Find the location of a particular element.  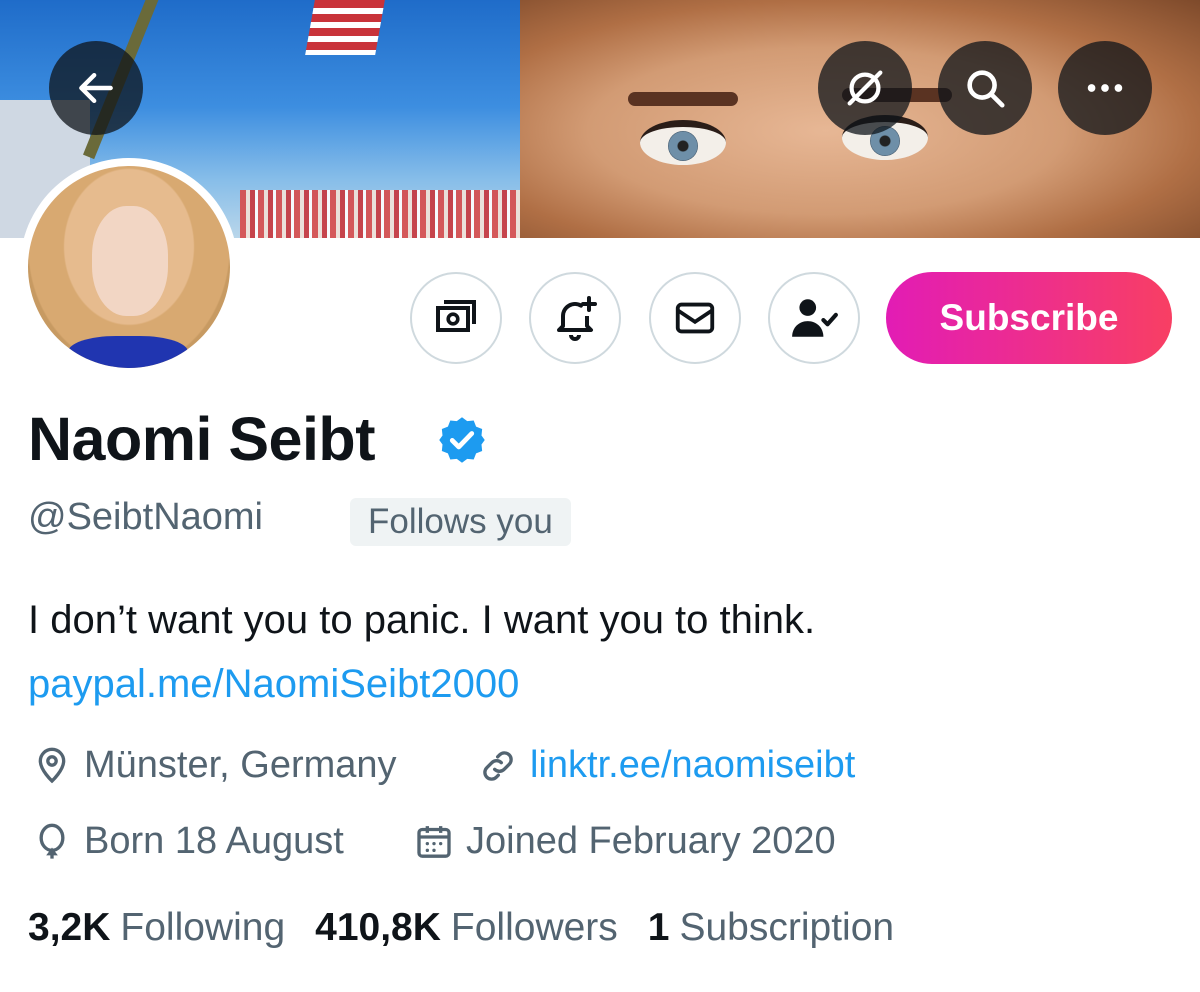

search-icon is located at coordinates (986, 89).